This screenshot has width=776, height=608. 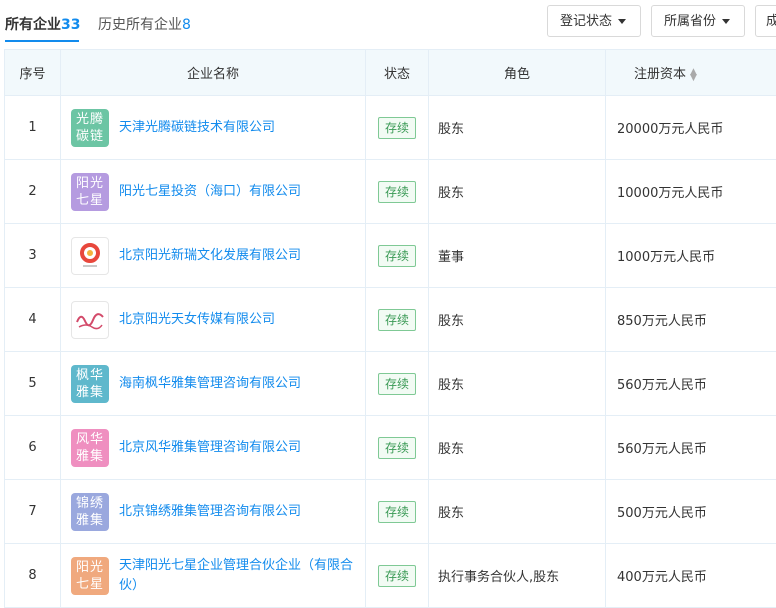 I want to click on header-capital-sort: 注册资本 ▲▼, so click(x=691, y=73).